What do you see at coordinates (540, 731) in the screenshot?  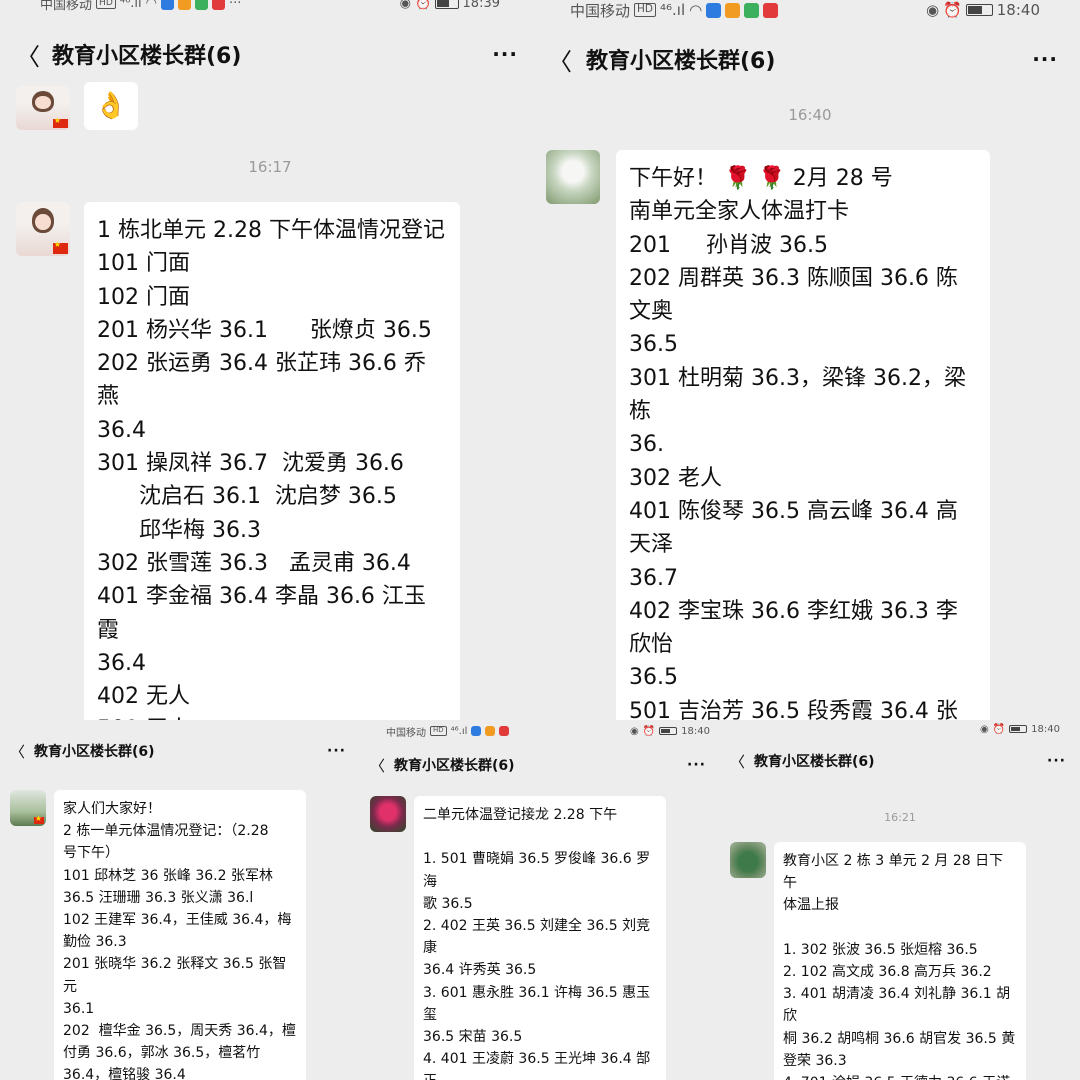 I see `status-bar: 中国移动 HD ⁴⁶.ıl ◉ ⏰ 18:40` at bounding box center [540, 731].